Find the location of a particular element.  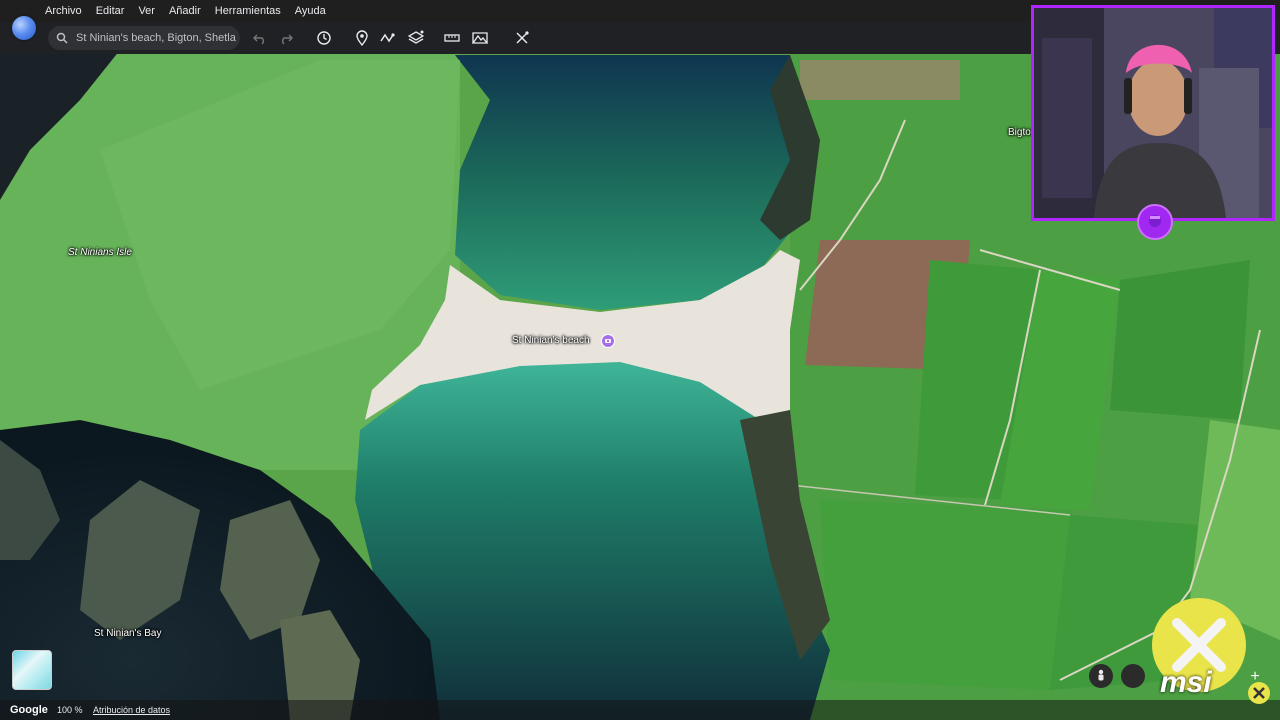

search-box is located at coordinates (144, 38).